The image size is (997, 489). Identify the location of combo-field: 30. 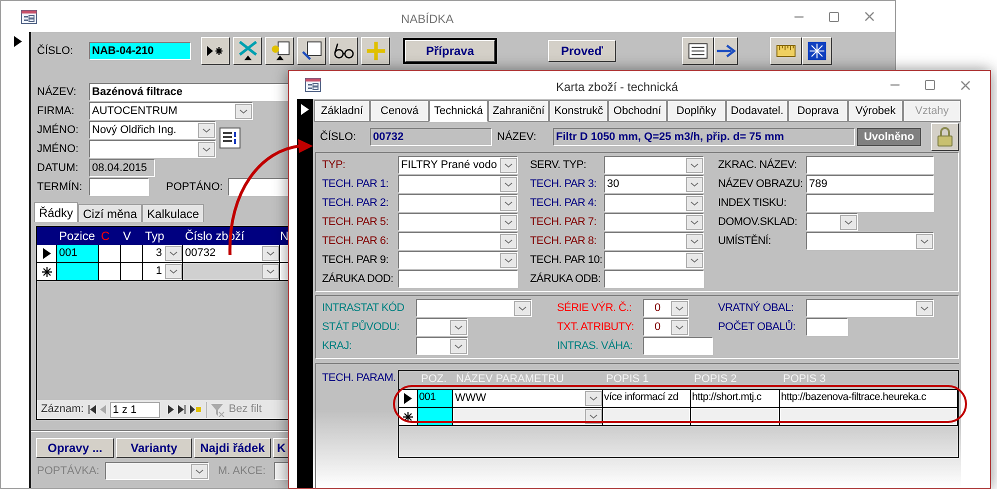
(654, 184).